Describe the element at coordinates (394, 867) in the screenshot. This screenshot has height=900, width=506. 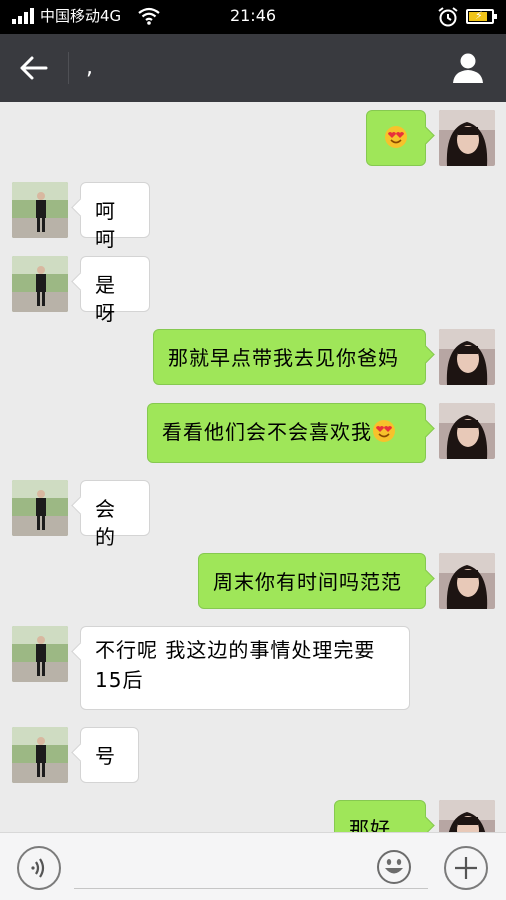
I see `smiley-icon` at that location.